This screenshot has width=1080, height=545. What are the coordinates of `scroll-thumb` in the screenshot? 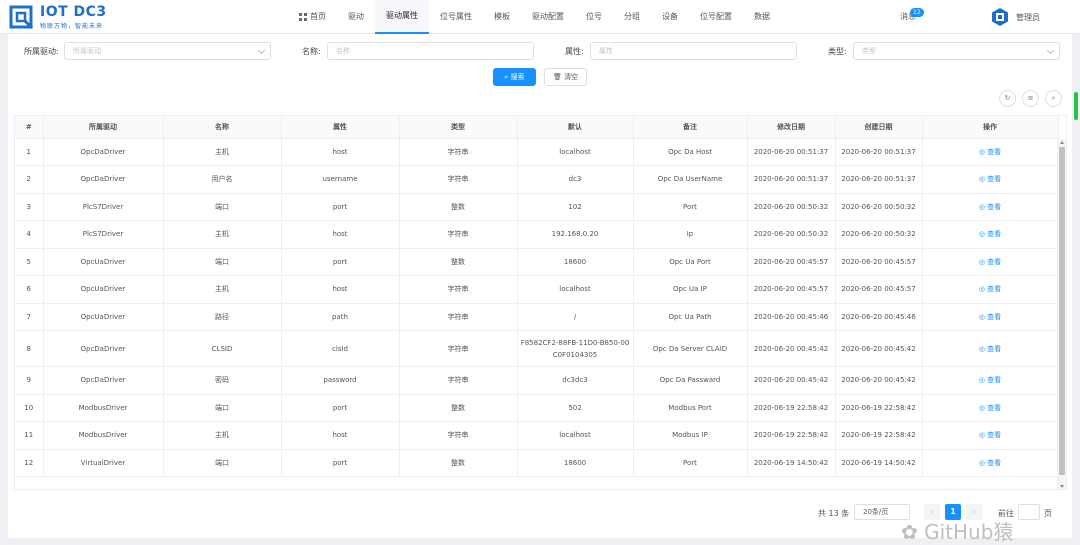 It's located at (1062, 311).